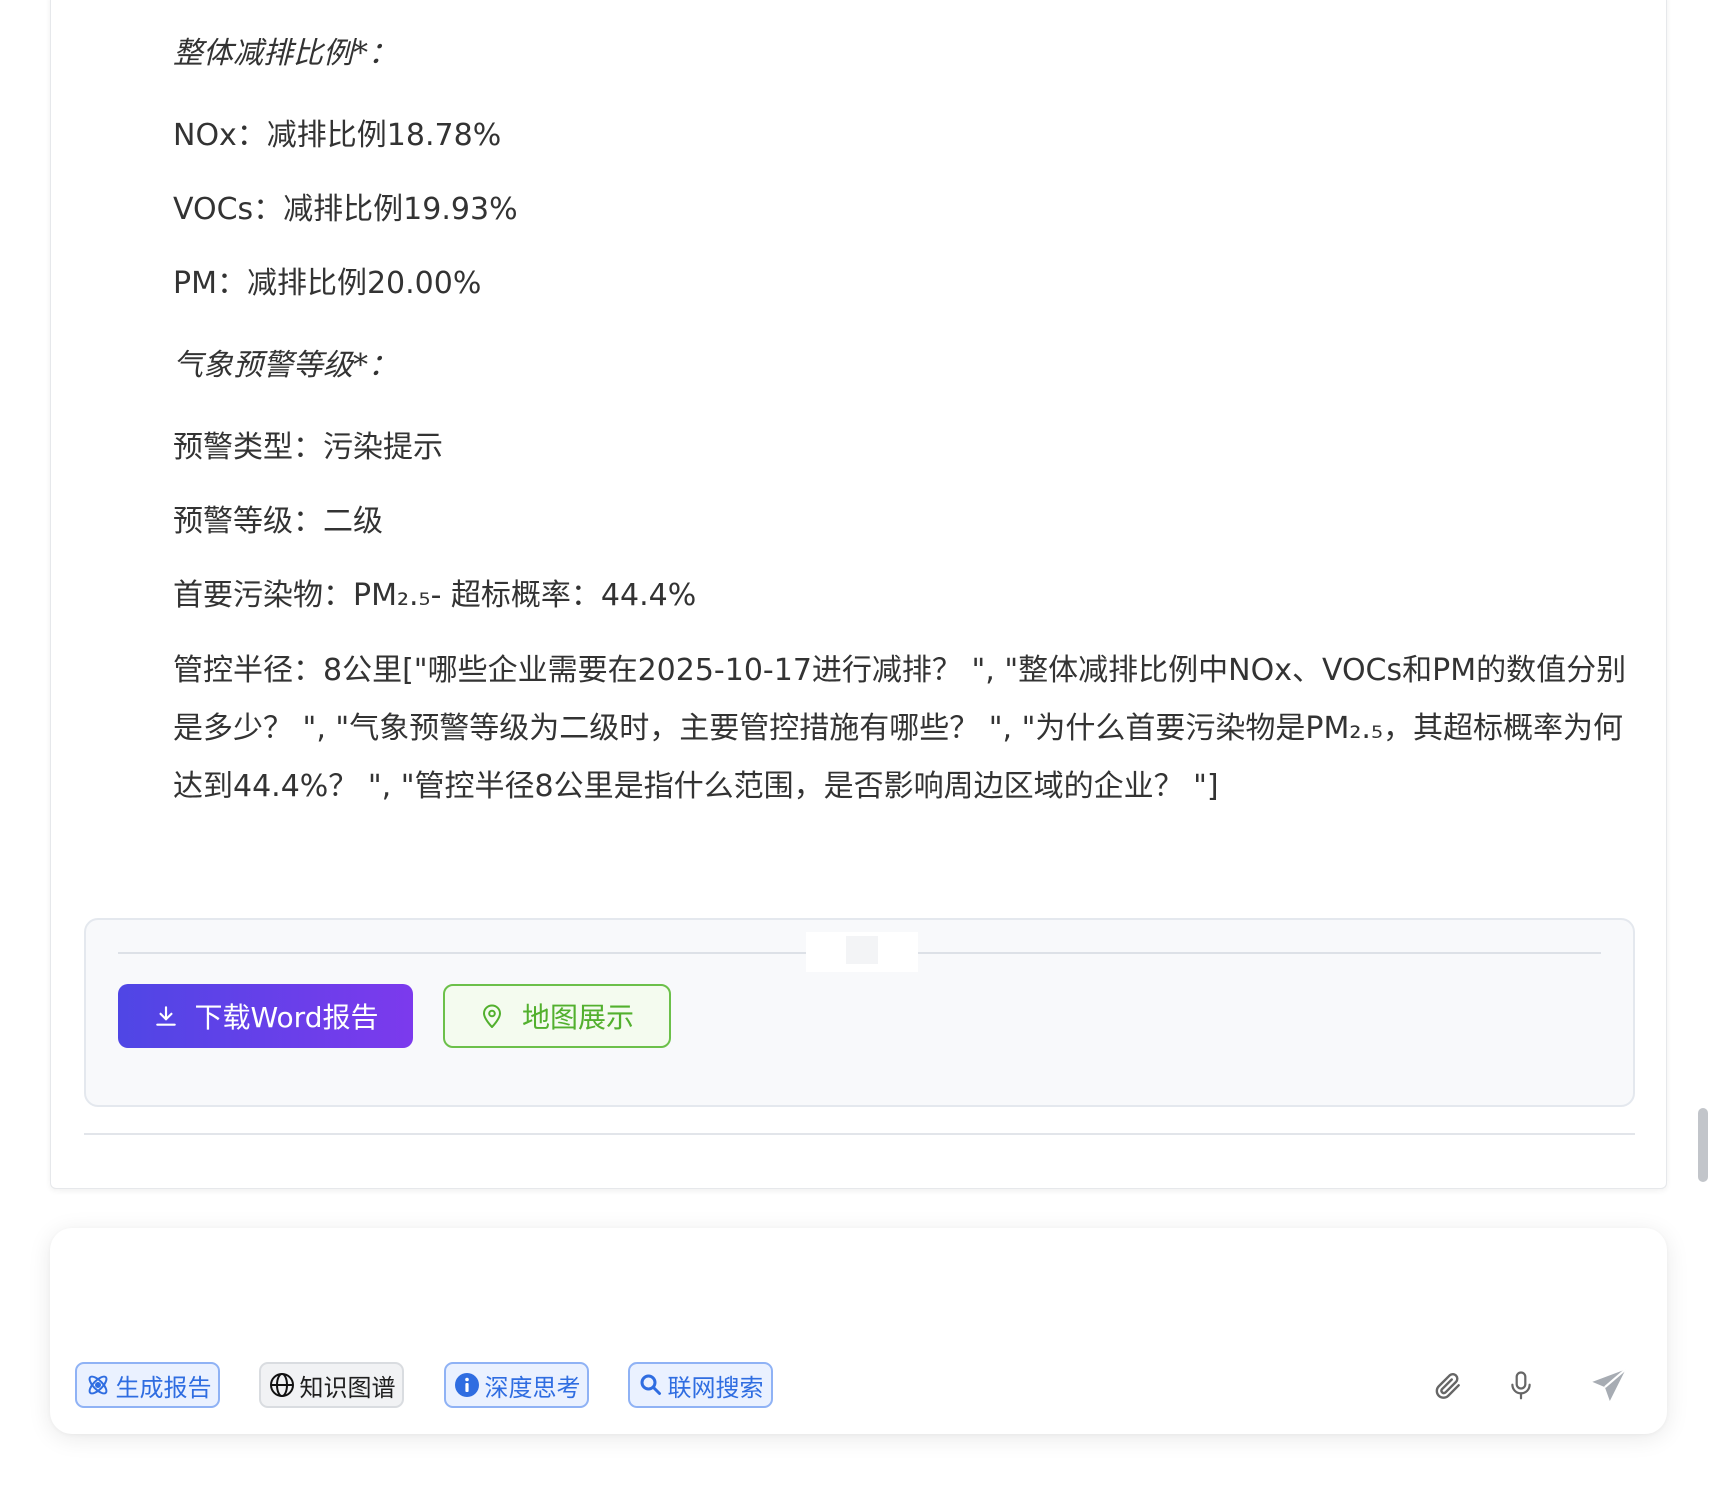  What do you see at coordinates (715, 1387) in the screenshot?
I see `web-search-label: 联网搜索` at bounding box center [715, 1387].